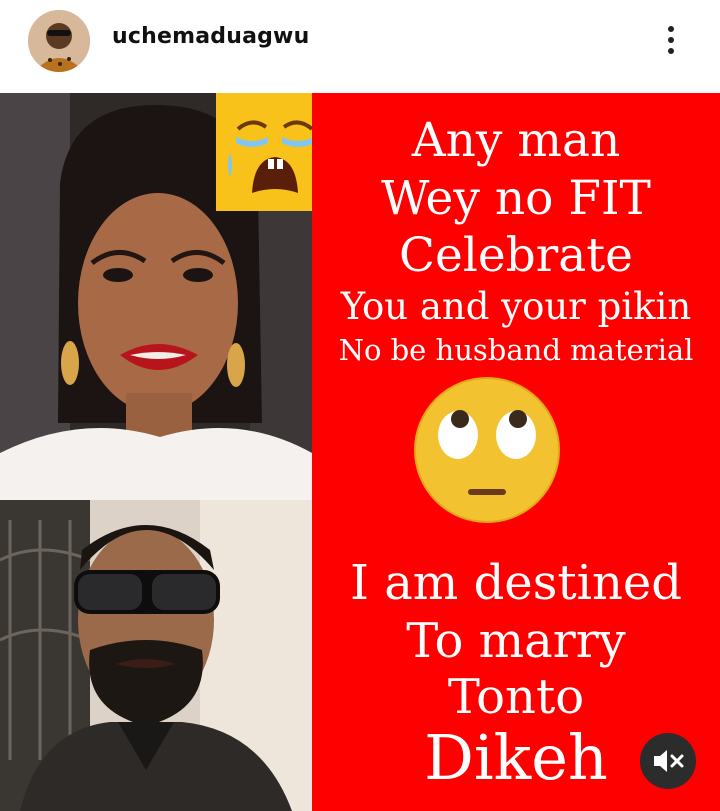  I want to click on caption-line-4: You and your pikin, so click(516, 306).